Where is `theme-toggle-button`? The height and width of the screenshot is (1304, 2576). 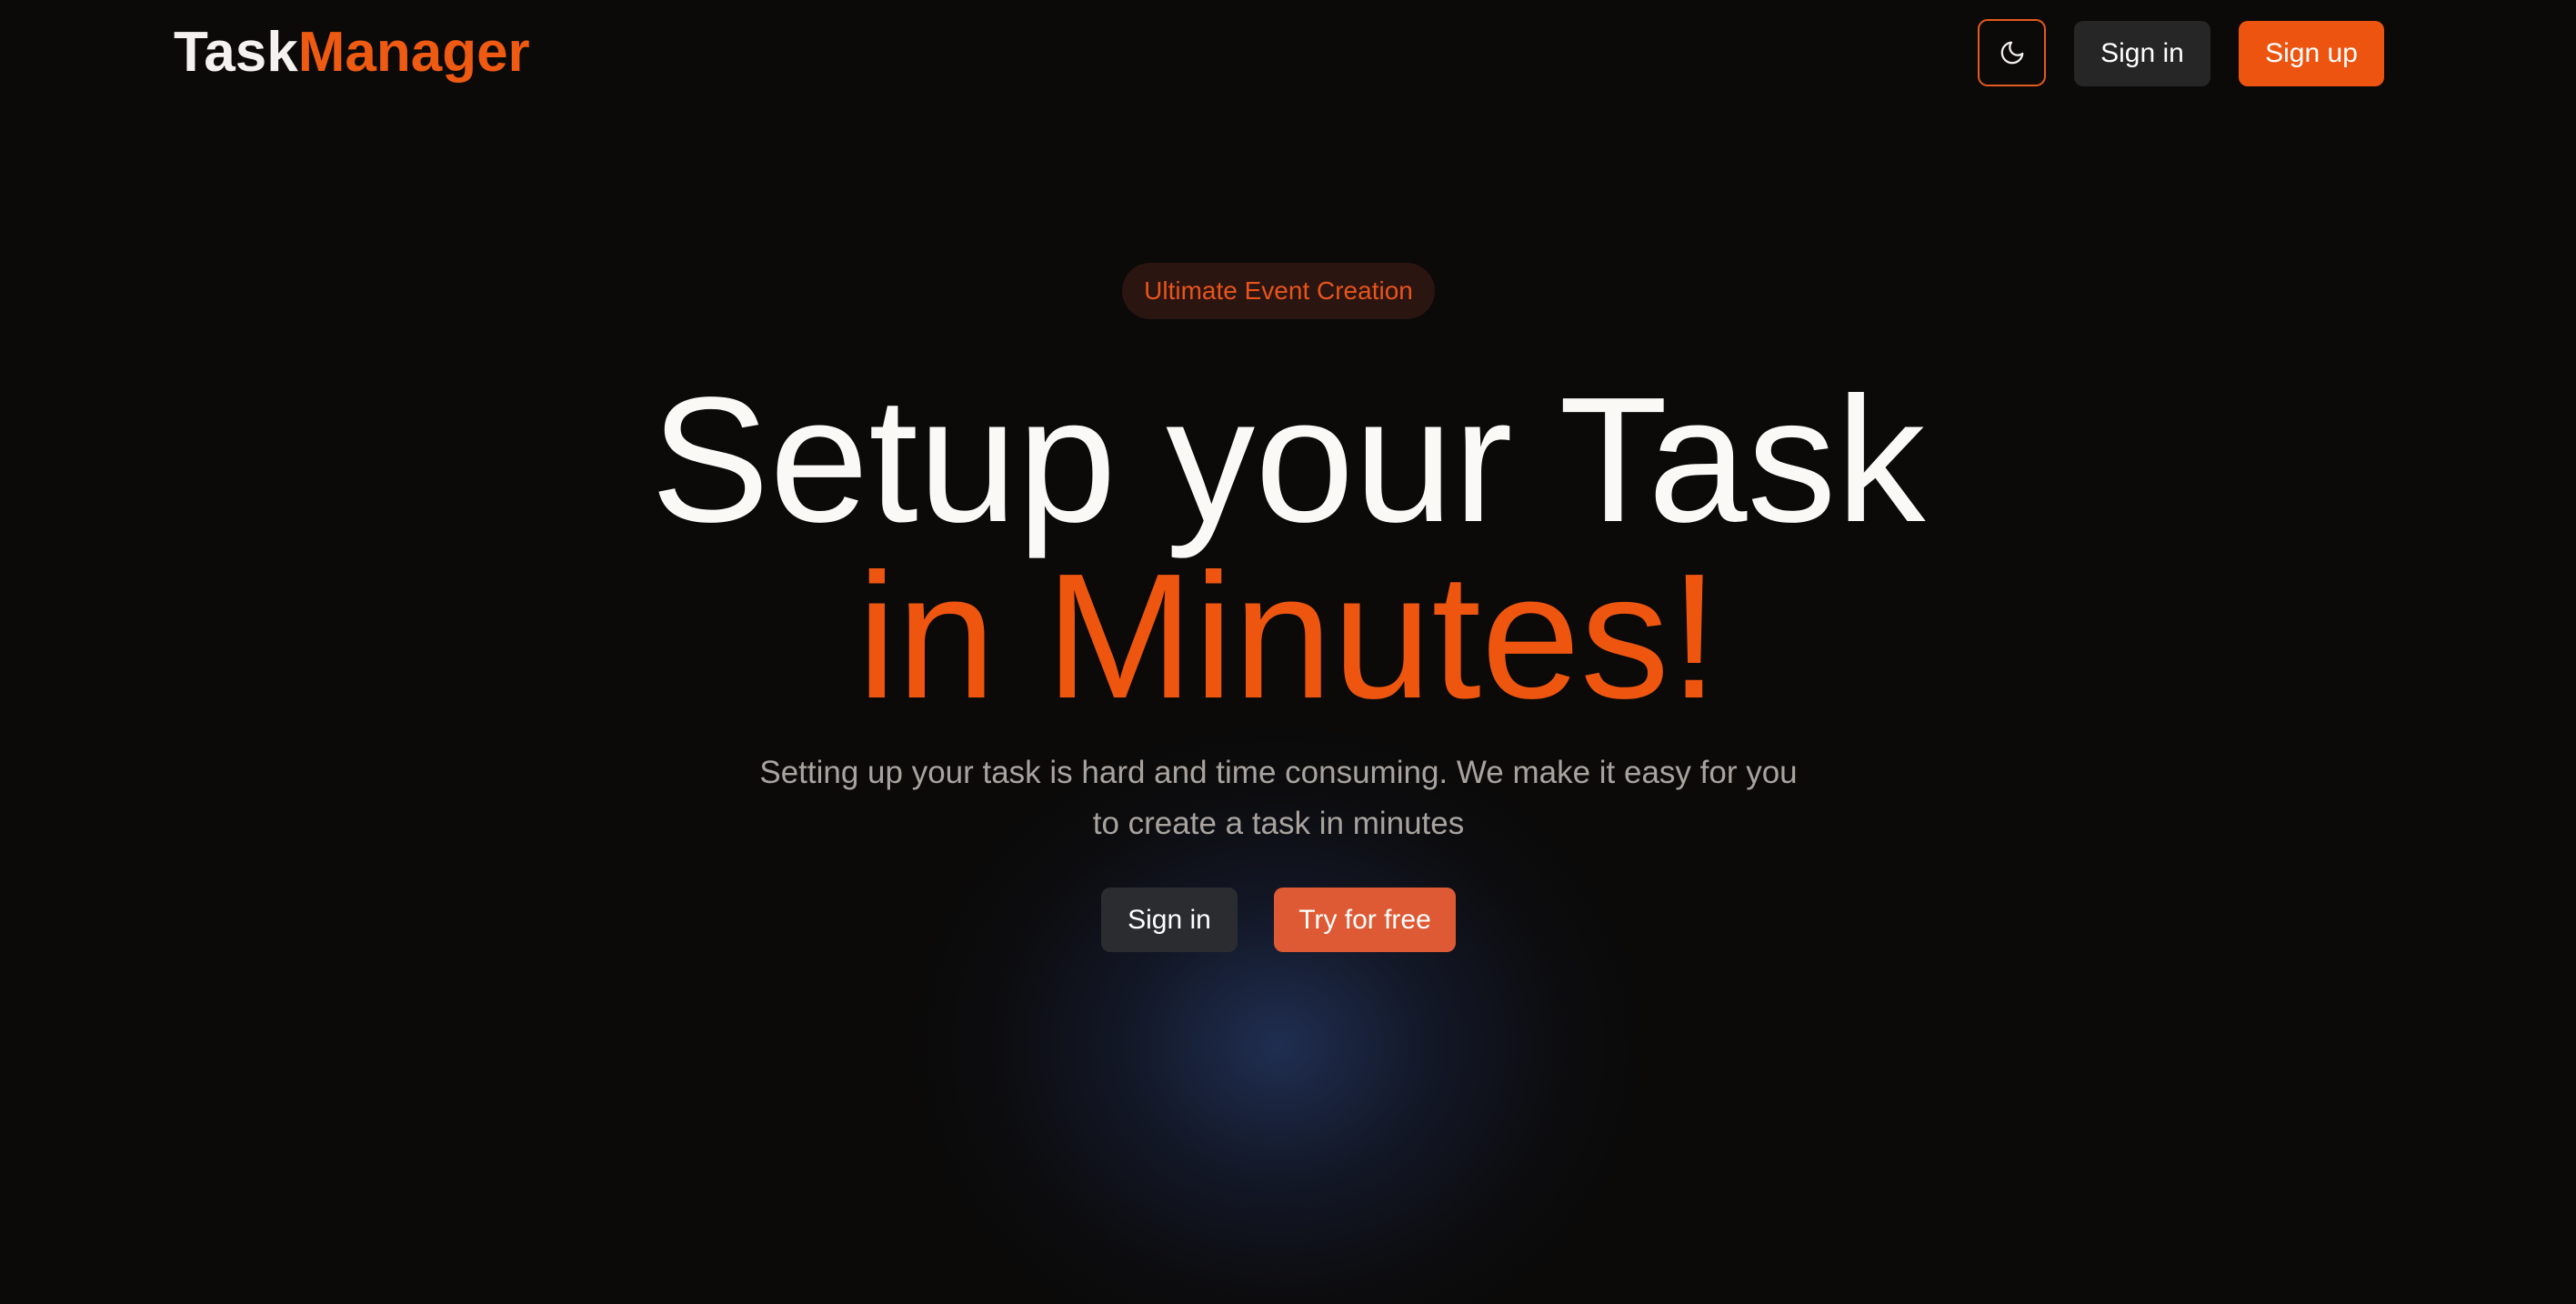
theme-toggle-button is located at coordinates (2012, 52).